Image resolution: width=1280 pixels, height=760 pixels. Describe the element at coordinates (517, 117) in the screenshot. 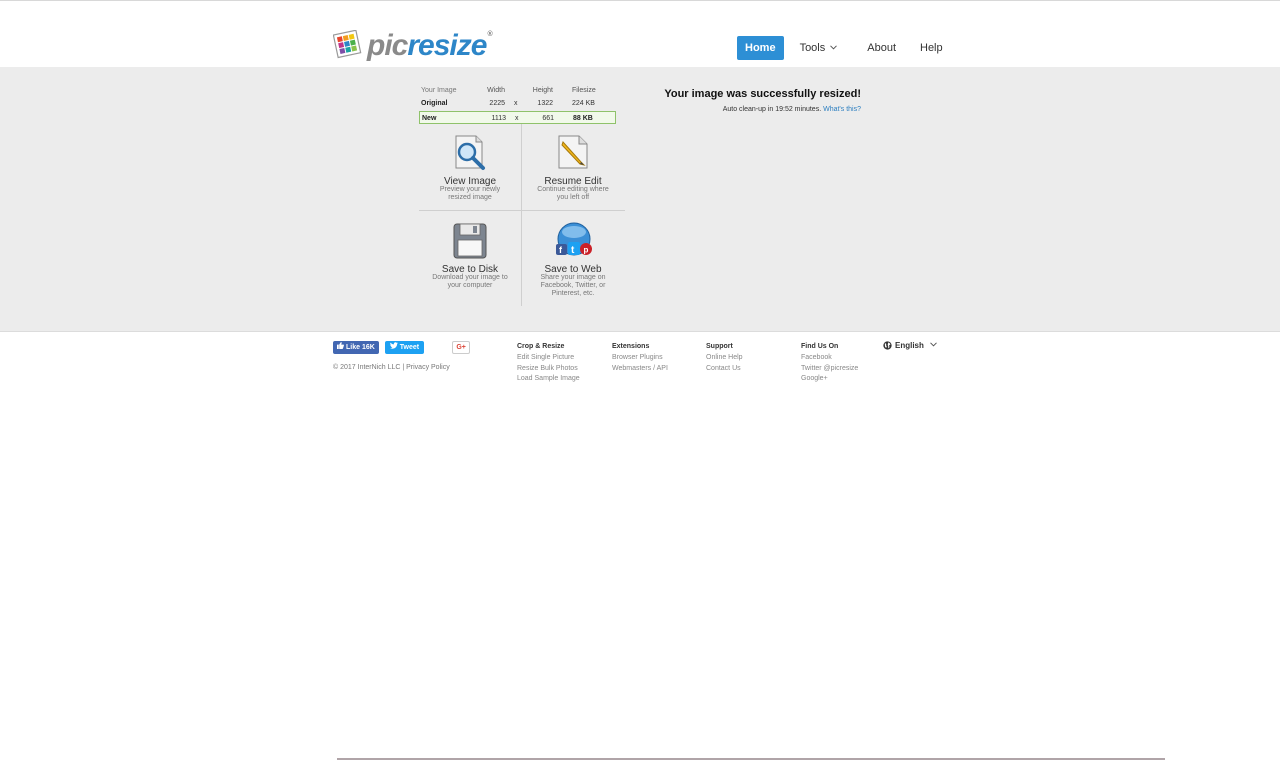

I see `info-new-row: New 1113 x 661 88 KB` at that location.